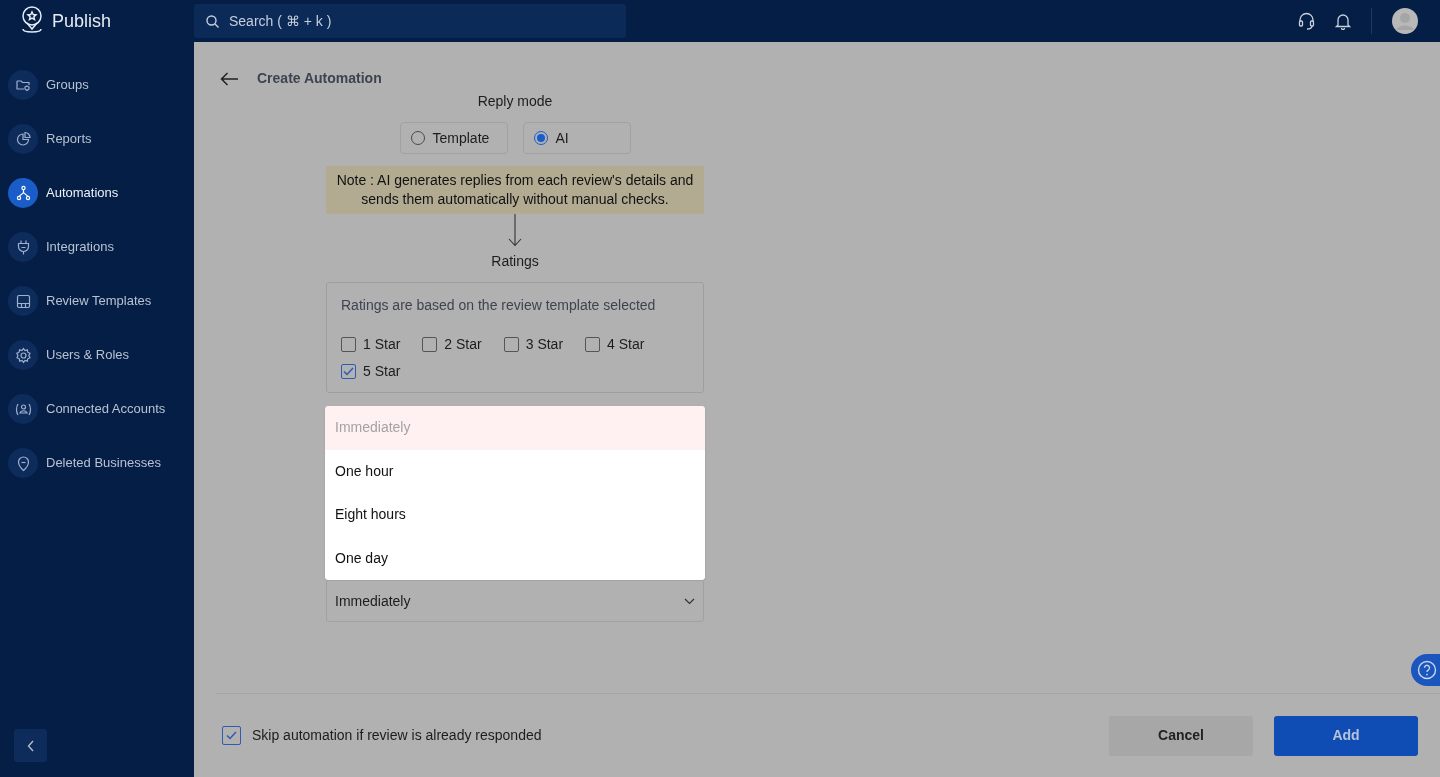  Describe the element at coordinates (97, 409) in the screenshot. I see `sidebar-item: Connected Accounts` at that location.